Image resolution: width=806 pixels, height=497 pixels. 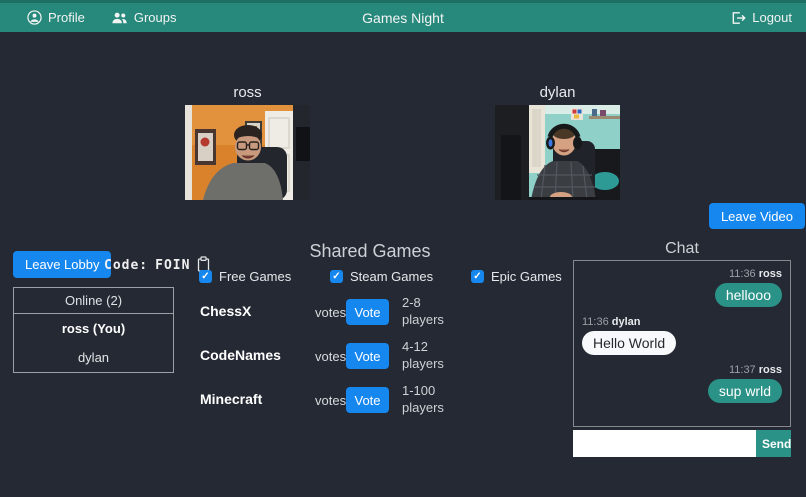 I want to click on players-range: 2-8 players, so click(x=423, y=311).